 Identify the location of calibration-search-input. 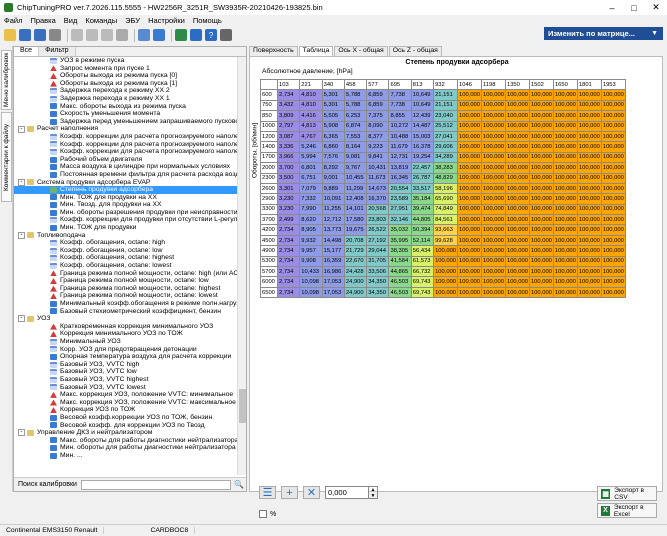
(155, 484).